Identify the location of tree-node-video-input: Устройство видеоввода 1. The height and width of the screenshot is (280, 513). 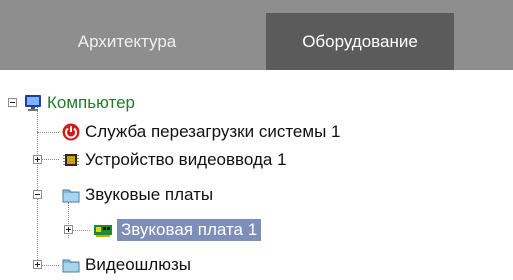
(174, 160).